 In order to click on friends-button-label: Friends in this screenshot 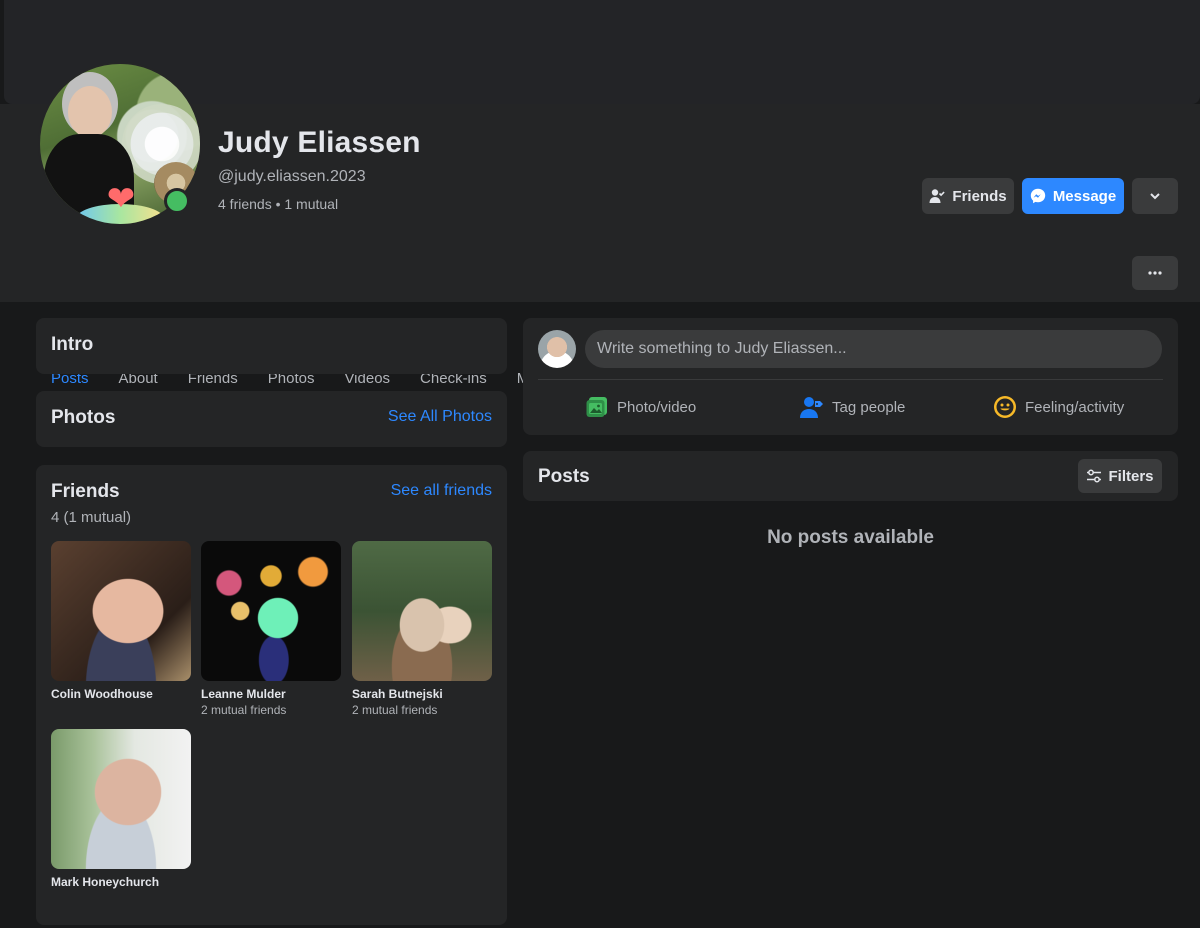, I will do `click(979, 196)`.